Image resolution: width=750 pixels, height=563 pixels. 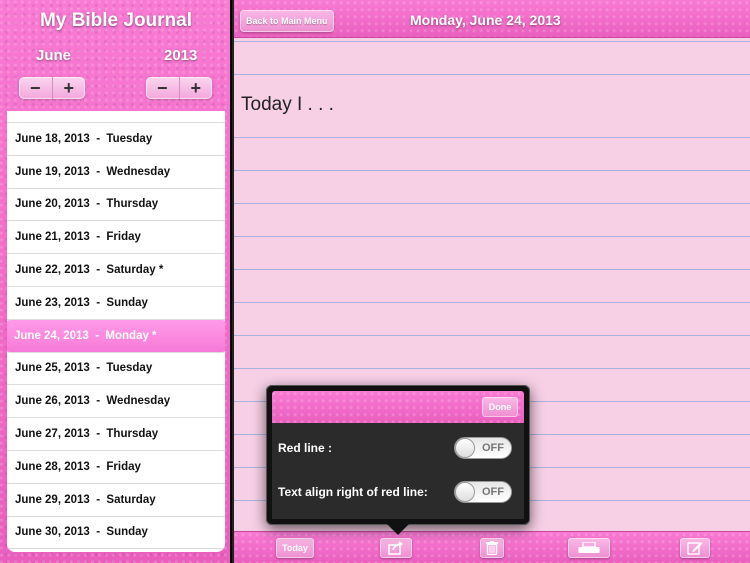 What do you see at coordinates (485, 20) in the screenshot?
I see `page-title: Monday, June 24, 2013` at bounding box center [485, 20].